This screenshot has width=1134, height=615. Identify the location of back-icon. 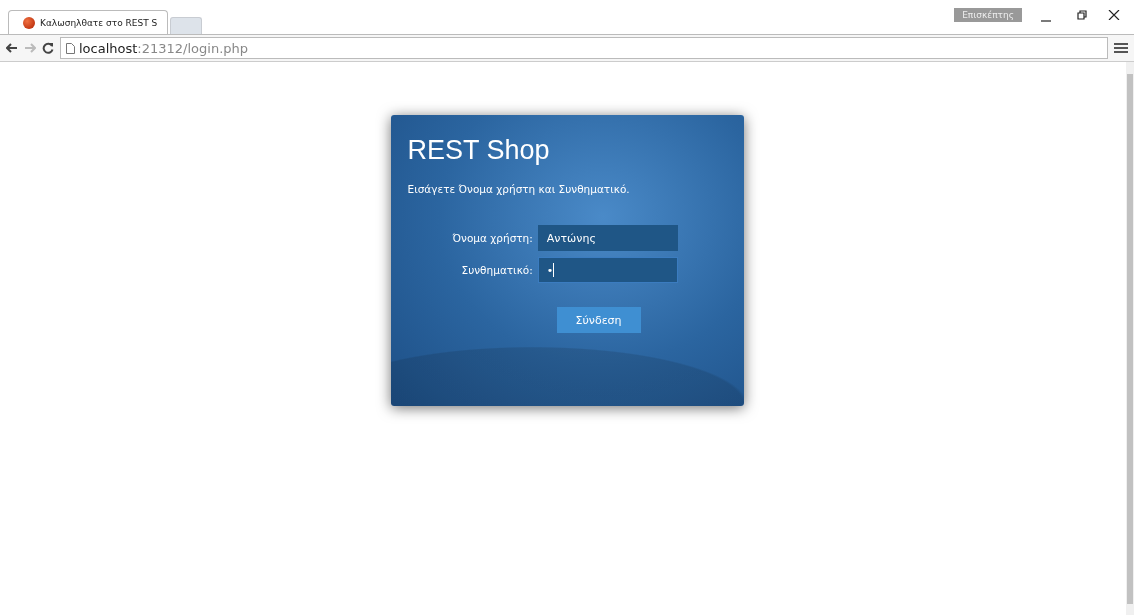
(12, 48).